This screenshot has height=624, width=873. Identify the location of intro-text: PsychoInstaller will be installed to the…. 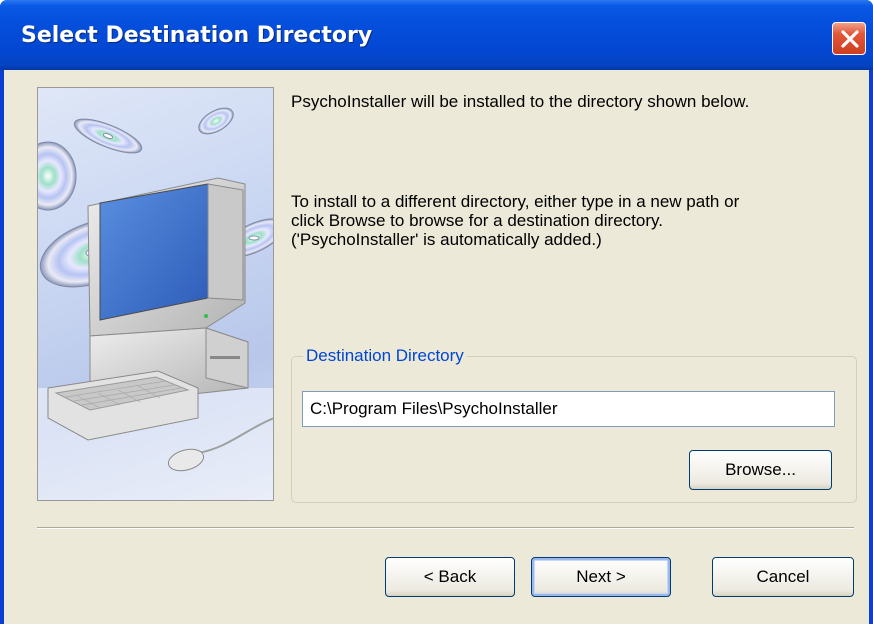
(520, 101).